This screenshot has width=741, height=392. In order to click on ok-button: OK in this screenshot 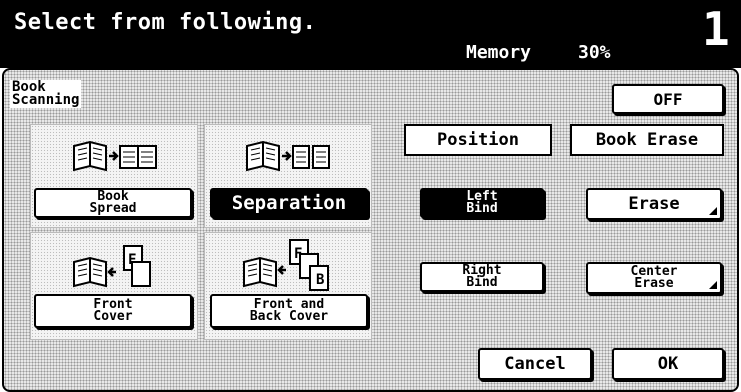, I will do `click(668, 364)`.